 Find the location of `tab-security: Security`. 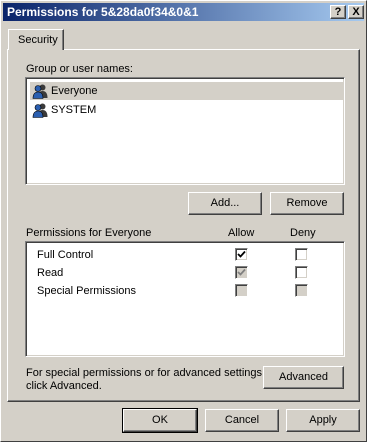

tab-security: Security is located at coordinates (36, 39).